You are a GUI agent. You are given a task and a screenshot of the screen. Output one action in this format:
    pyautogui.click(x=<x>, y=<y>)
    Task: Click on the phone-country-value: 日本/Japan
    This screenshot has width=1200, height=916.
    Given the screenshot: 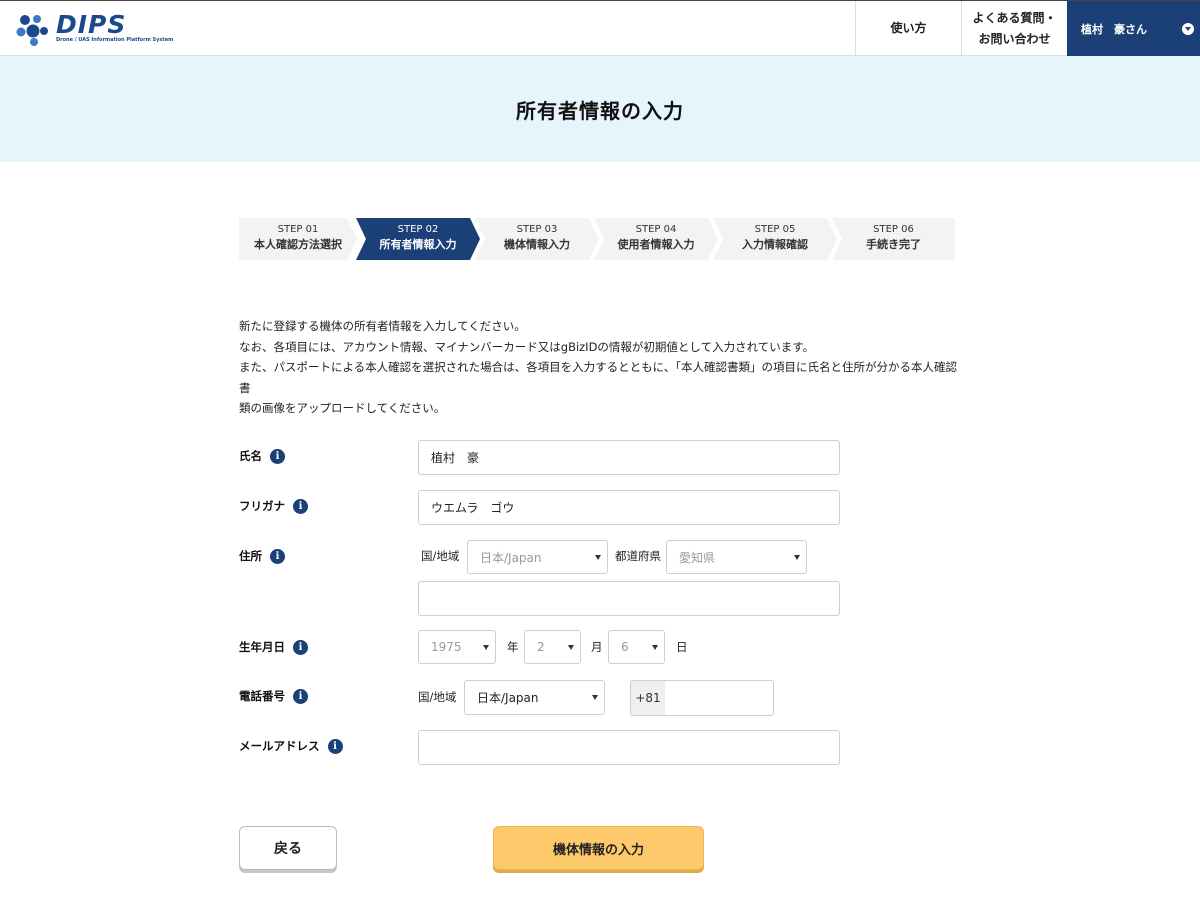 What is the action you would take?
    pyautogui.click(x=508, y=698)
    